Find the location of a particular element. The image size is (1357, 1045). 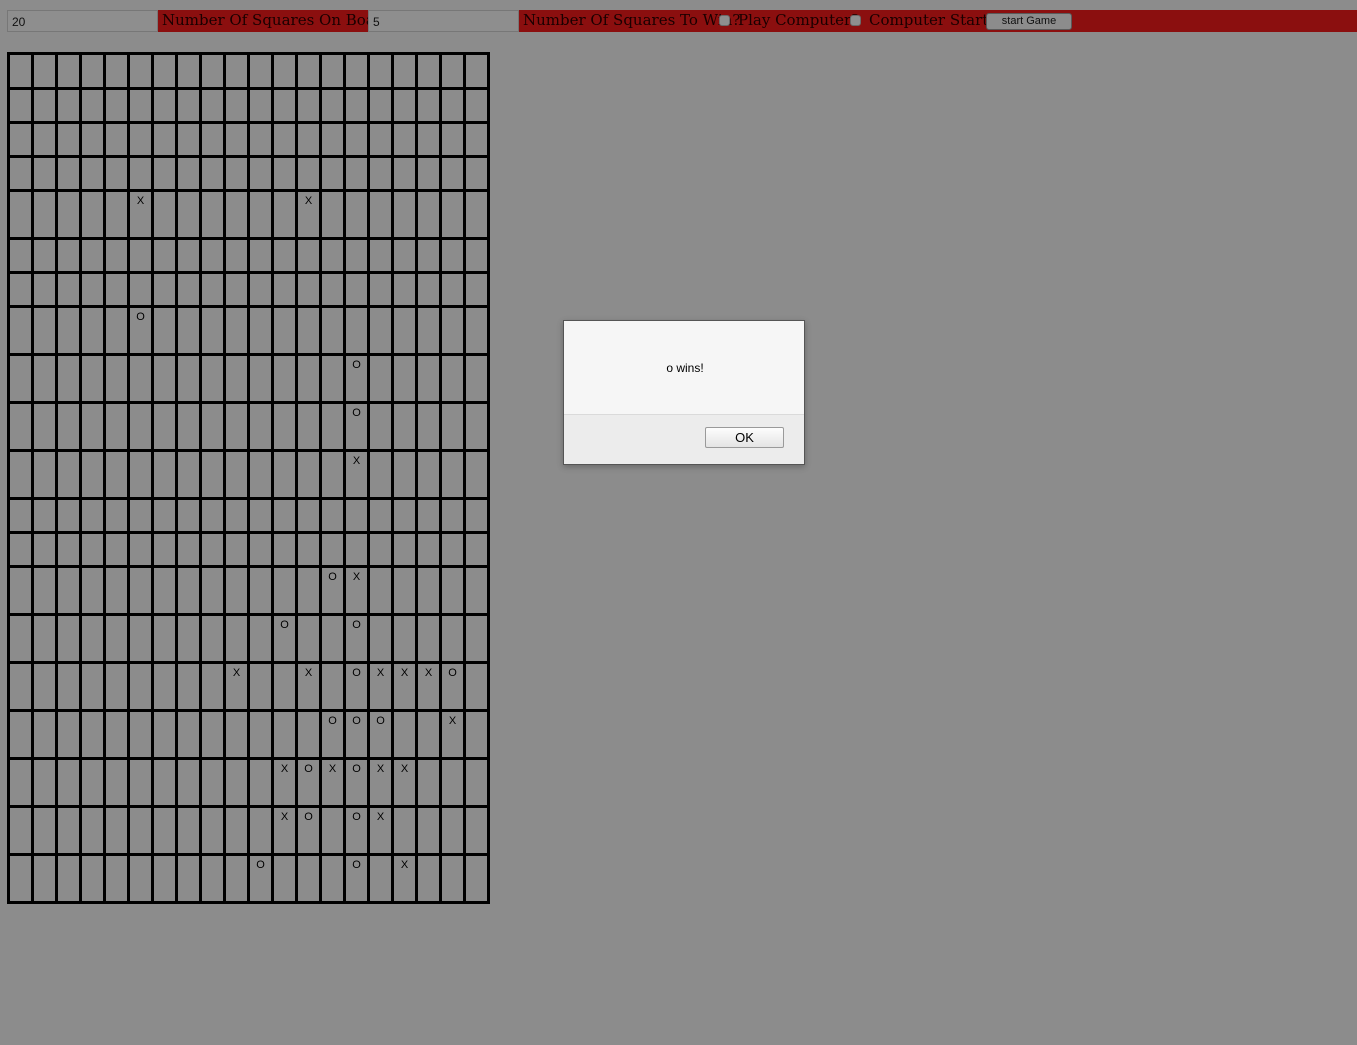

win-length-input is located at coordinates (443, 21).